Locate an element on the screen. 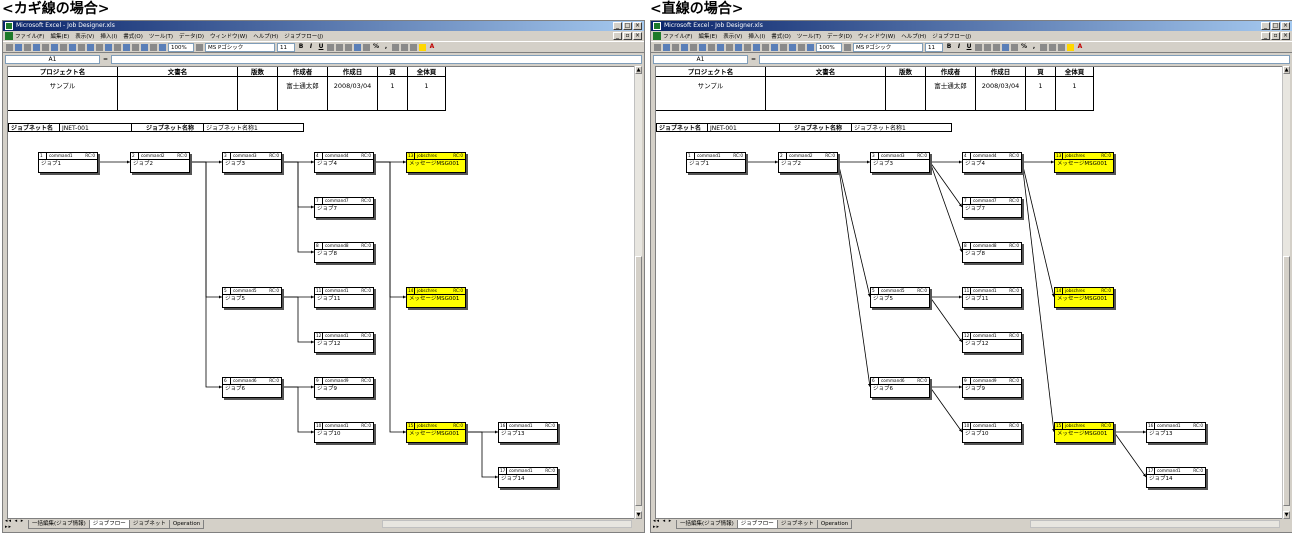  sheet-tab: ジョブフロー is located at coordinates (109, 524).